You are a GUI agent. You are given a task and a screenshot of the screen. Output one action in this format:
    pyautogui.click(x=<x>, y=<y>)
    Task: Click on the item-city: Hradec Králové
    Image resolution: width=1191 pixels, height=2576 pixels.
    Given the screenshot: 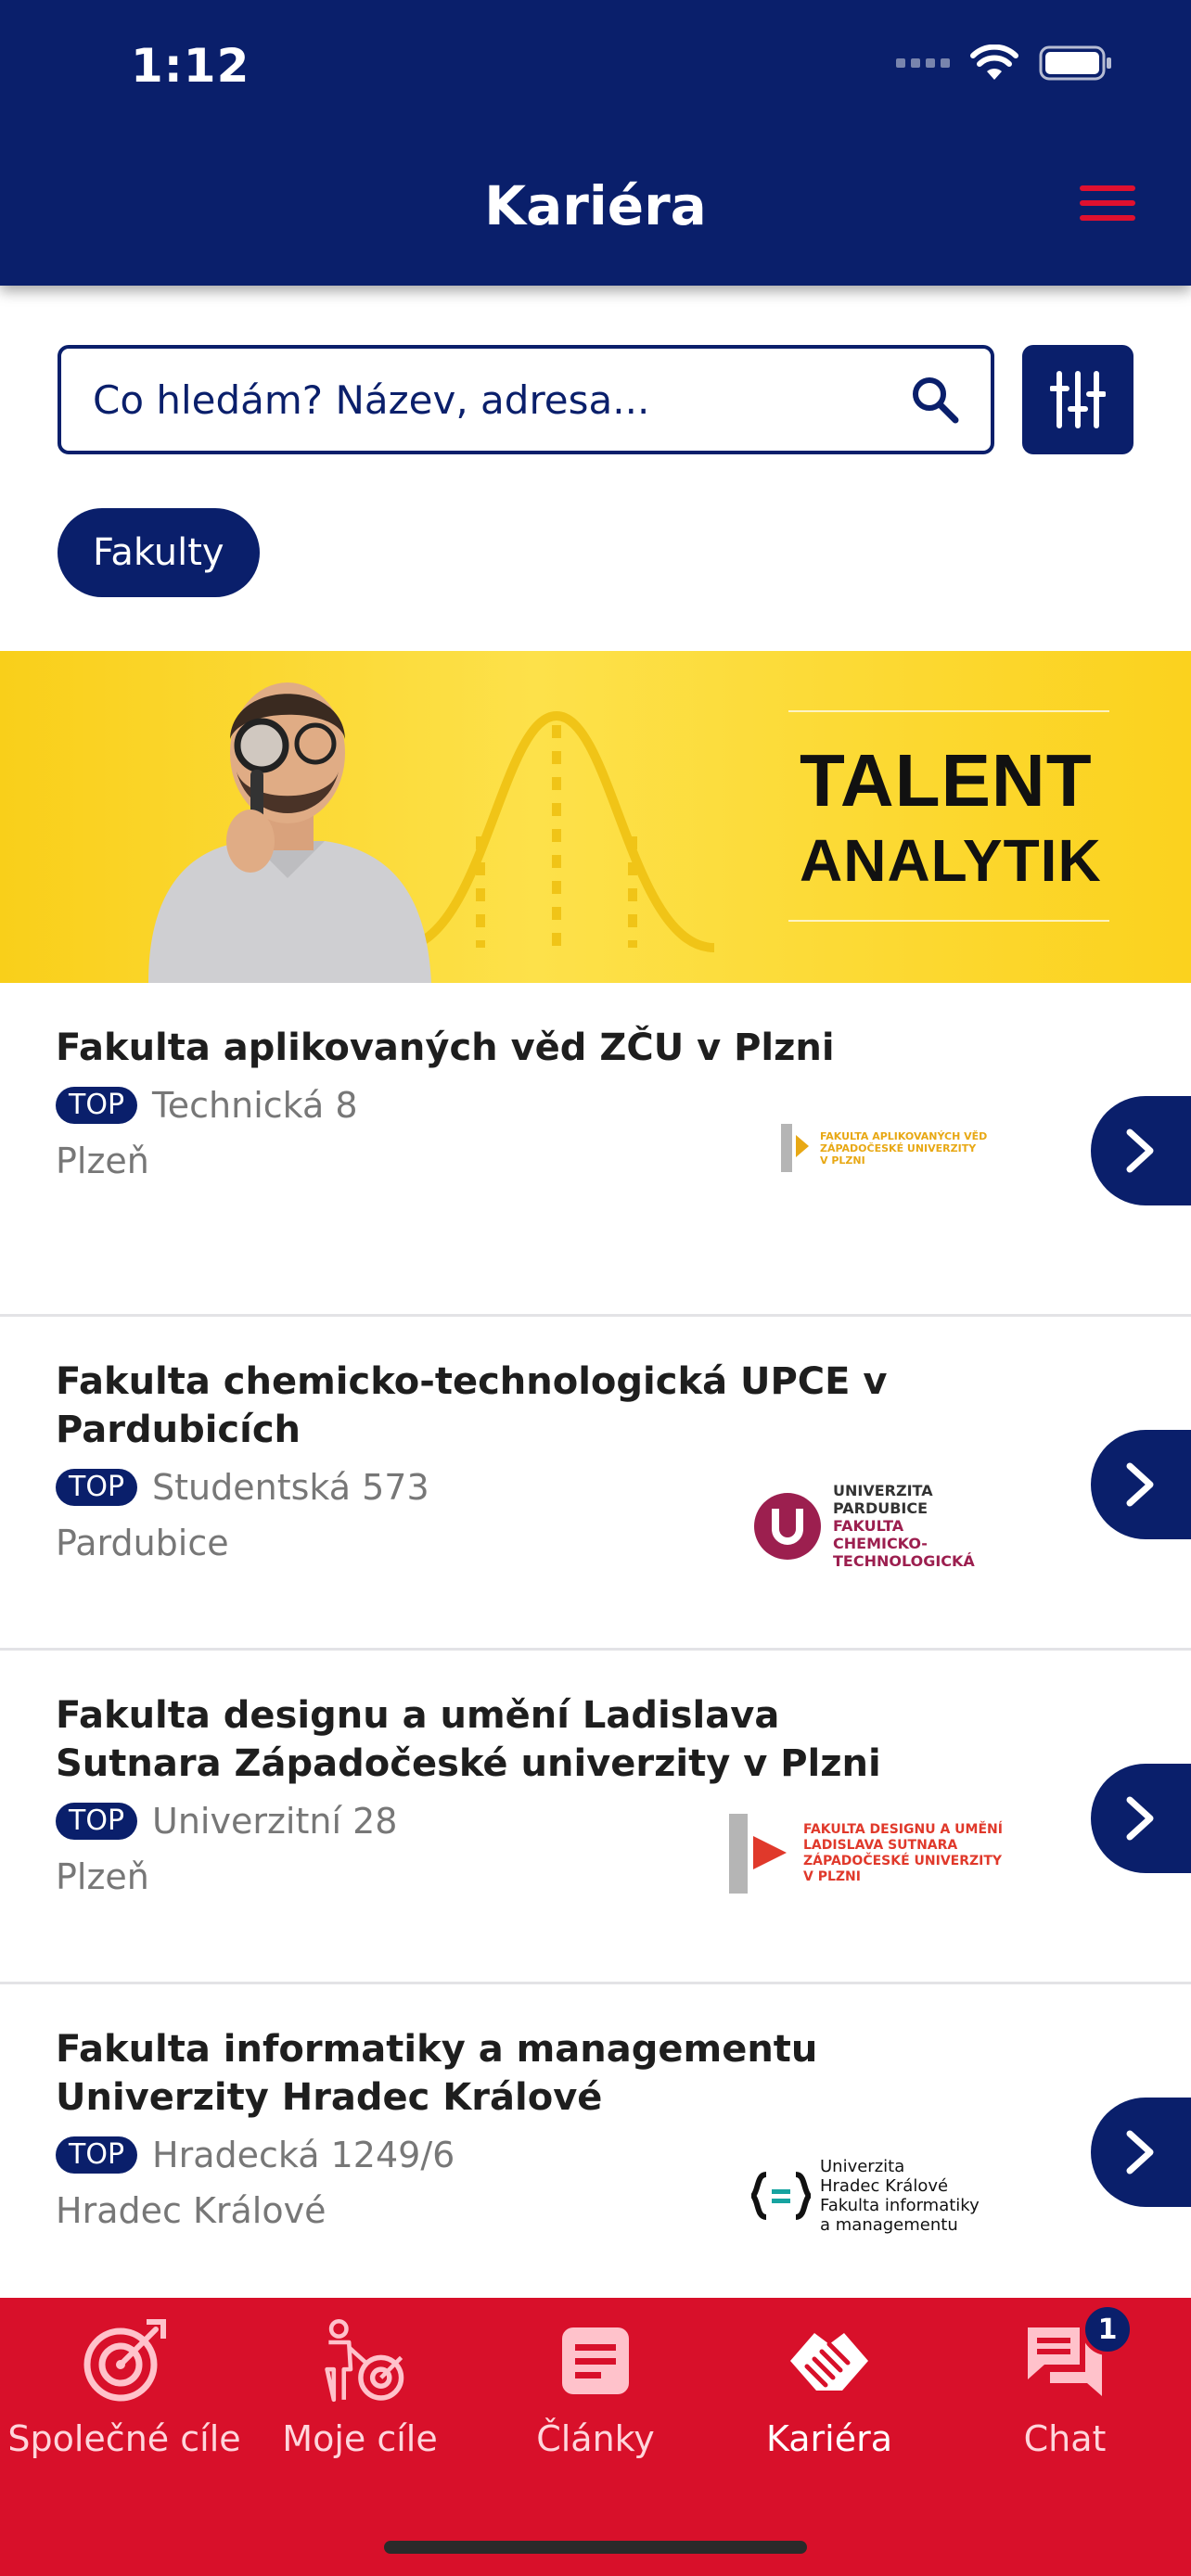 What is the action you would take?
    pyautogui.click(x=191, y=2210)
    